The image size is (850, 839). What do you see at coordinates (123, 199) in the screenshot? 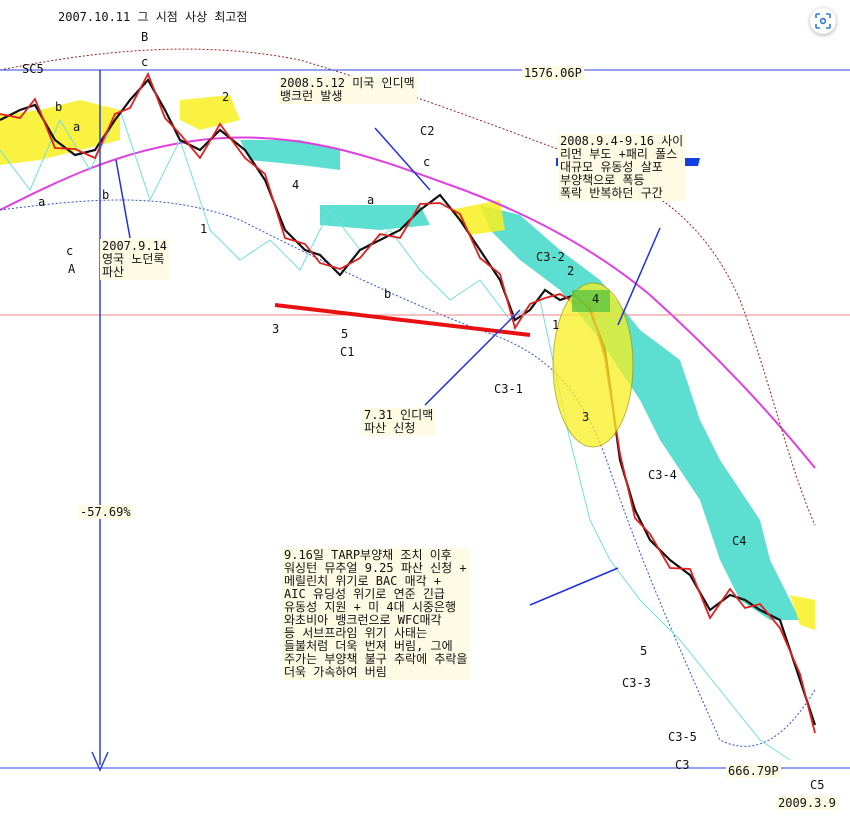
I see `pointer-northern-rock` at bounding box center [123, 199].